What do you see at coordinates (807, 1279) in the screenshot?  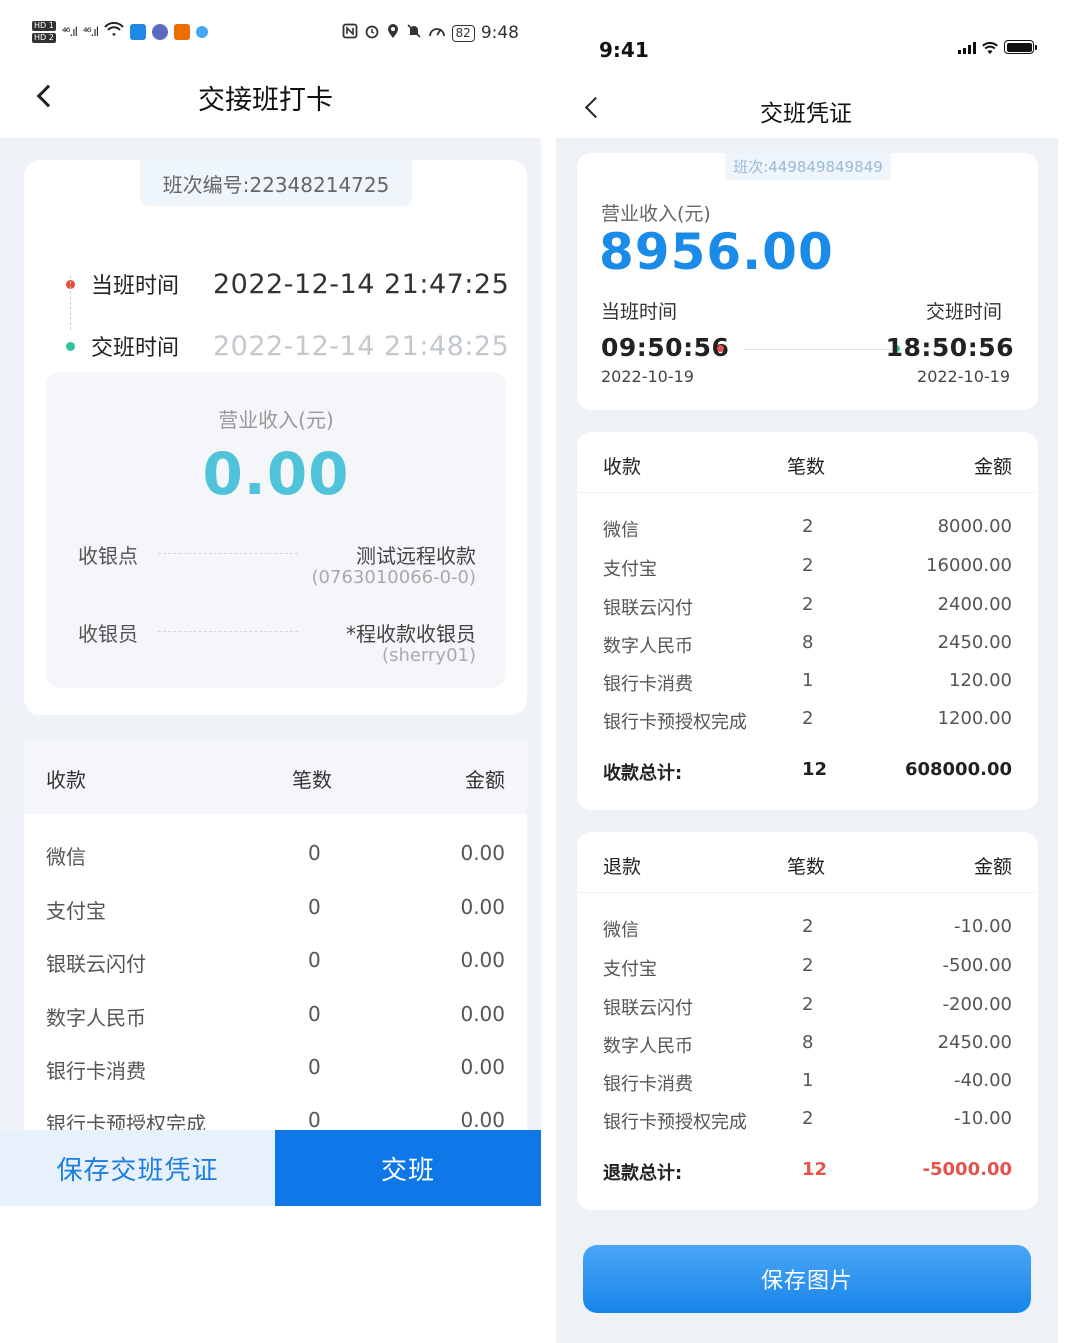 I see `save-image-button: 保存图片` at bounding box center [807, 1279].